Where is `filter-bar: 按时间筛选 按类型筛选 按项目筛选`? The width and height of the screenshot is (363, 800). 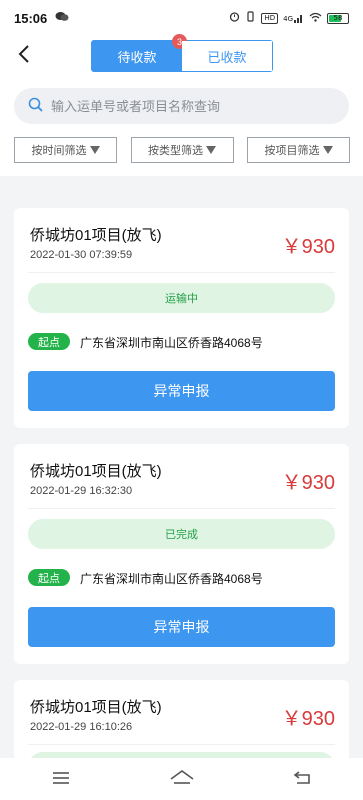 filter-bar: 按时间筛选 按类型筛选 按项目筛选 is located at coordinates (182, 150).